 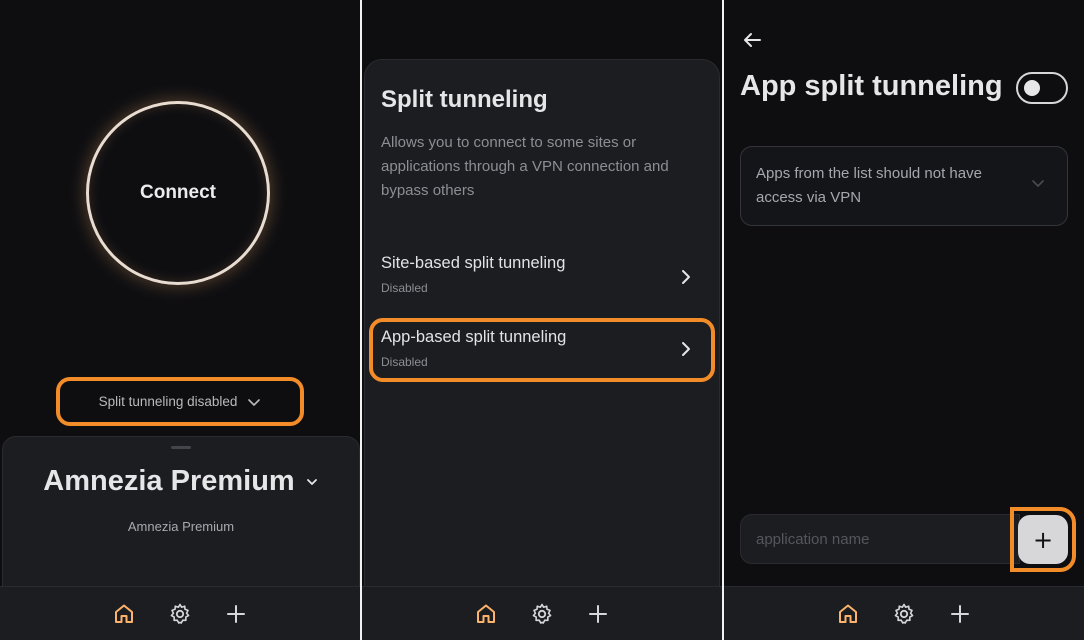 What do you see at coordinates (1032, 88) in the screenshot?
I see `toggle-knob` at bounding box center [1032, 88].